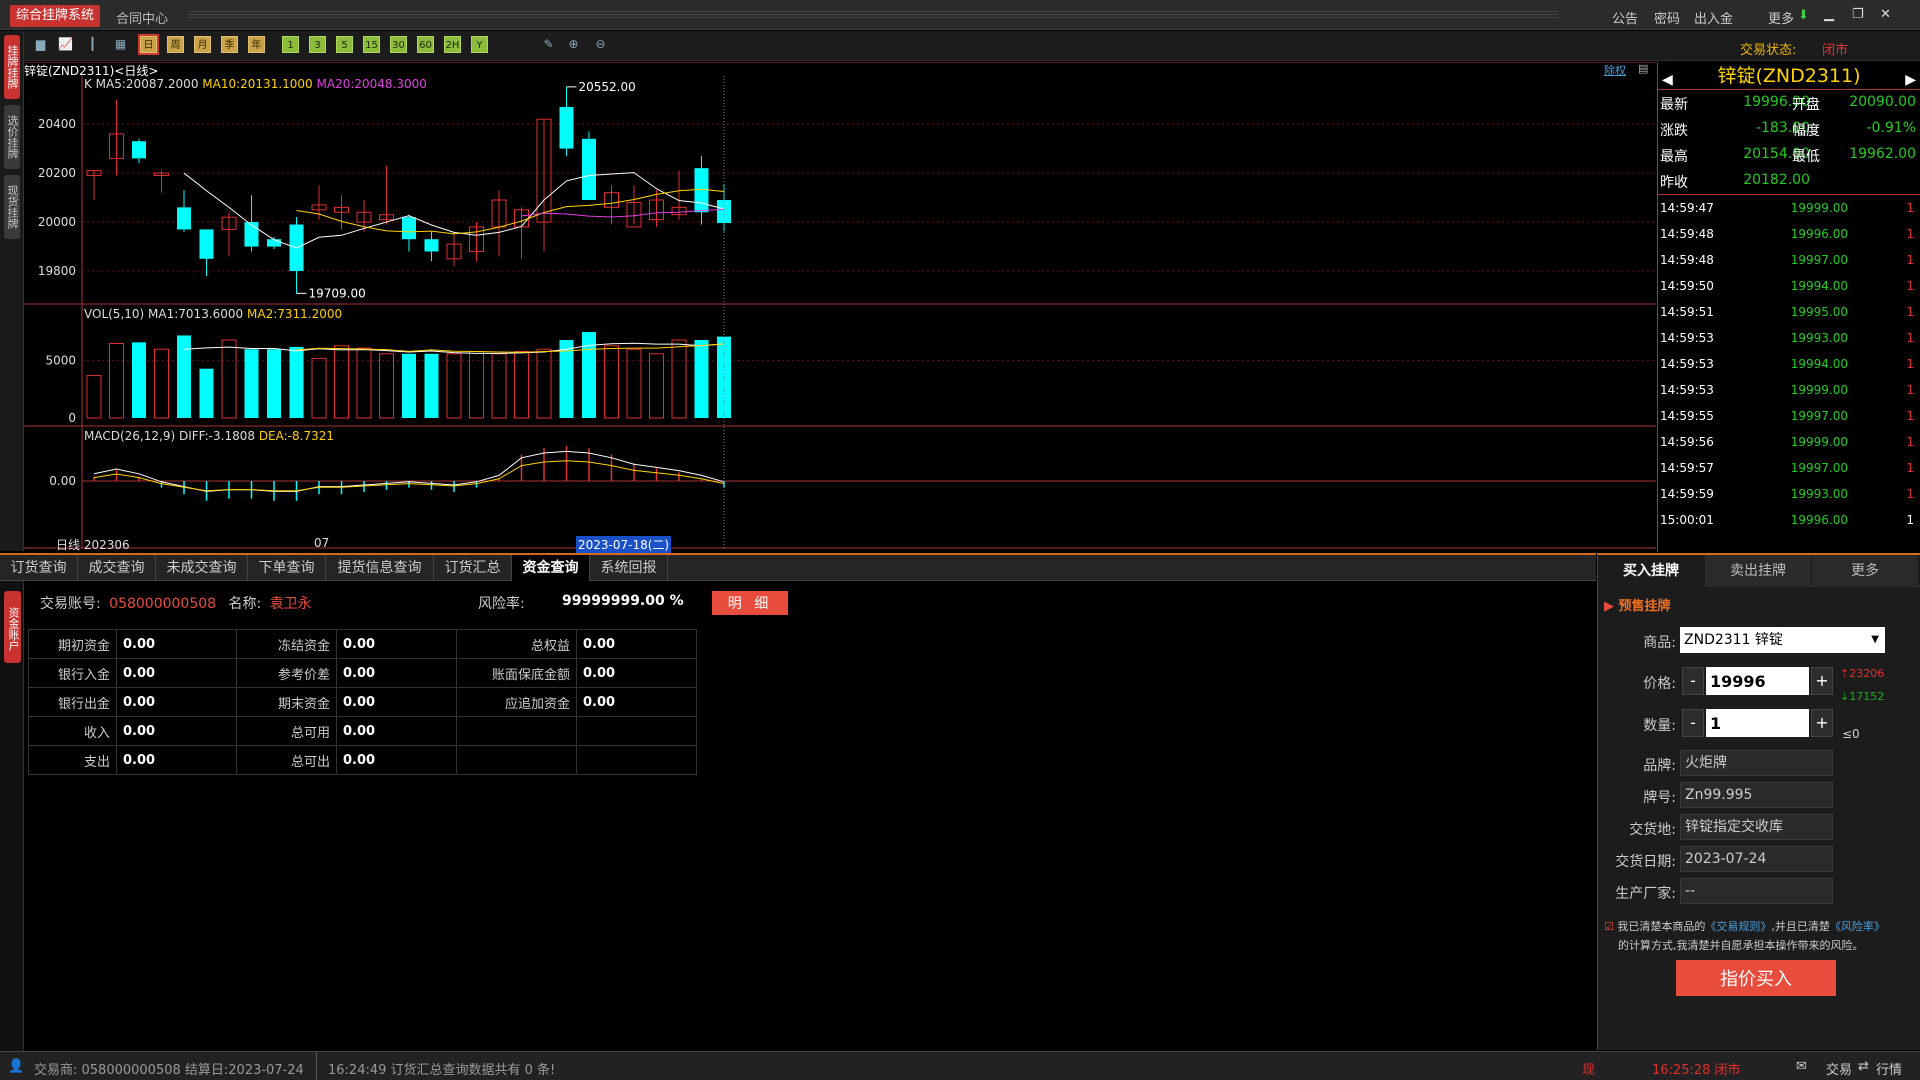 This screenshot has width=1920, height=1080. Describe the element at coordinates (1803, 15) in the screenshot. I see `download-arrow-icon: ⬇` at that location.